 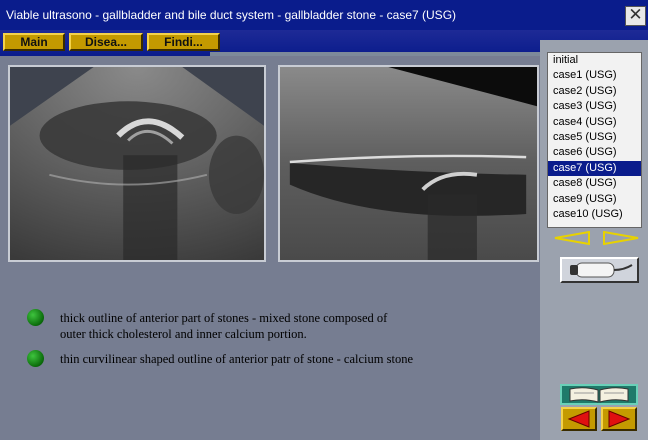 I want to click on case-list-item: case4 (USG), so click(x=594, y=122).